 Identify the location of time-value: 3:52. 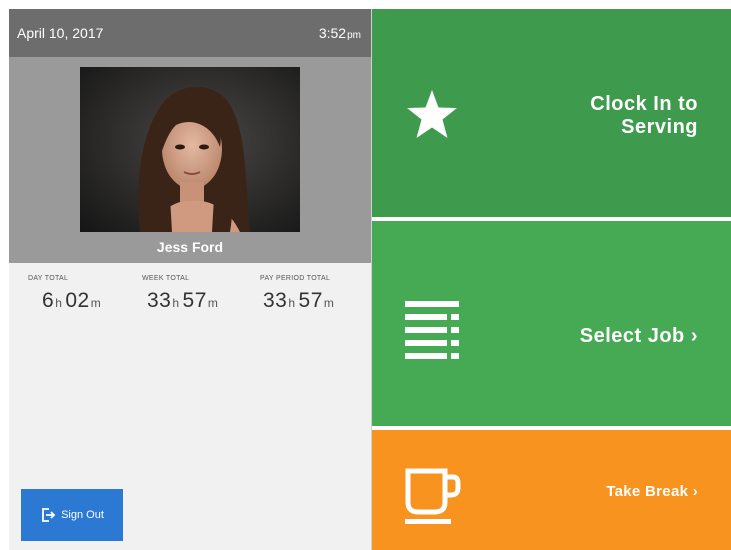
(332, 33).